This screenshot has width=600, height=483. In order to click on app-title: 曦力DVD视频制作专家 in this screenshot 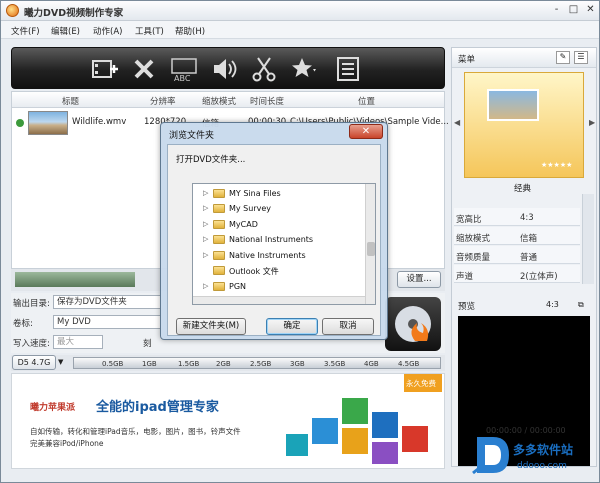, I will do `click(74, 13)`.